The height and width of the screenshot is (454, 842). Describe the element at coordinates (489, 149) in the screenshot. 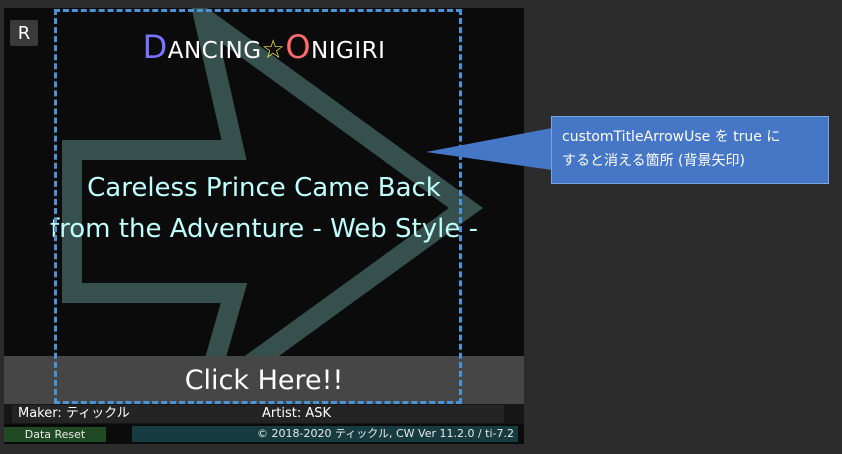

I see `callout-pointer-icon` at that location.